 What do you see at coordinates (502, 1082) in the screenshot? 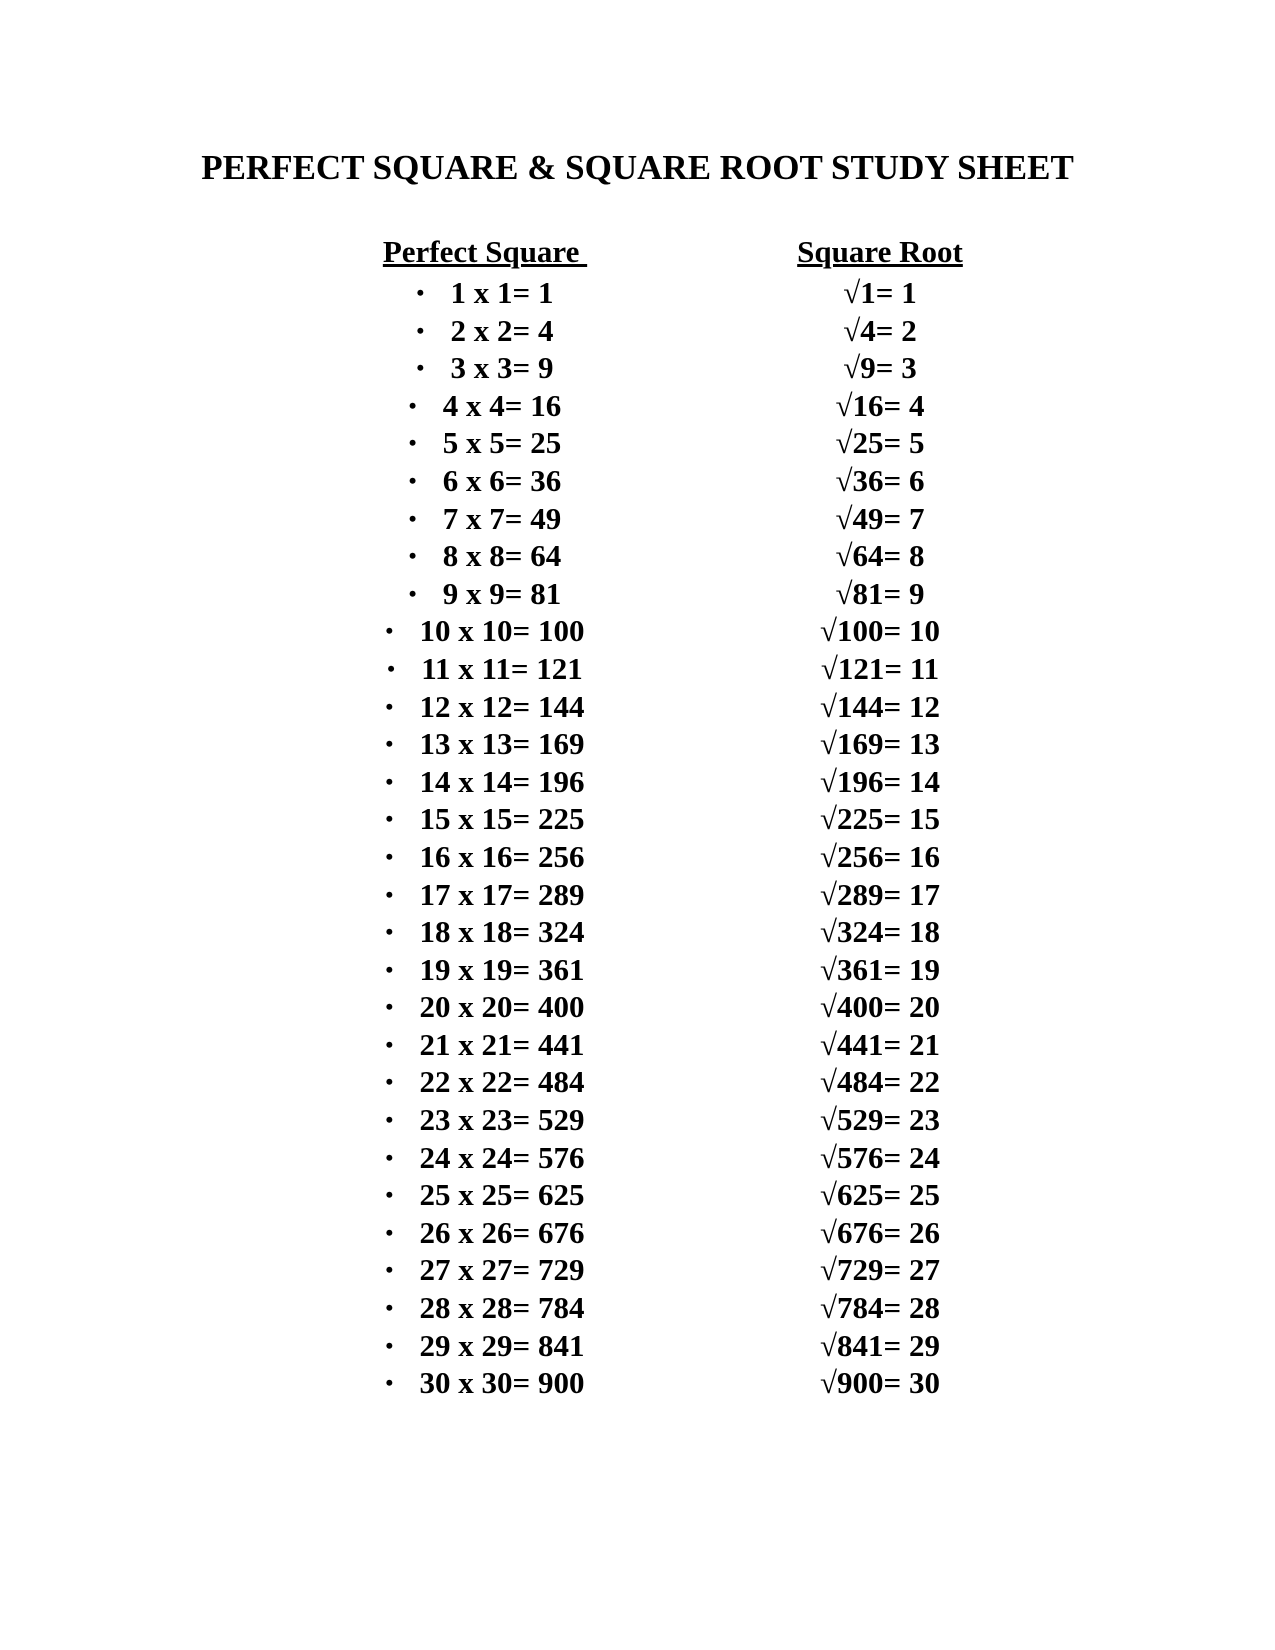
I see `perfect-square-text: 22 x 22= 484` at bounding box center [502, 1082].